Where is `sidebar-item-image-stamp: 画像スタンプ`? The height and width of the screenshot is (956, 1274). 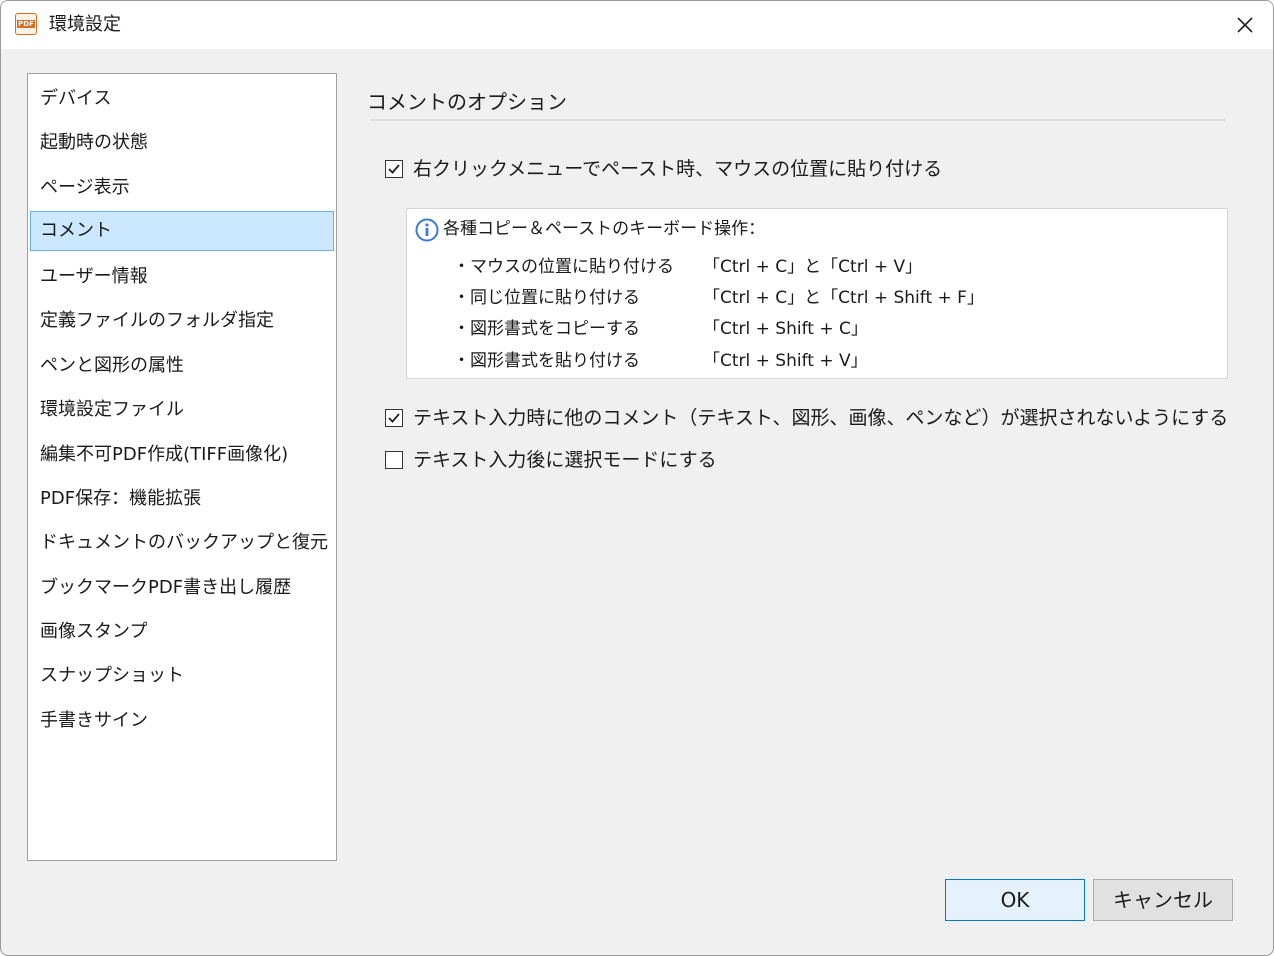 sidebar-item-image-stamp: 画像スタンプ is located at coordinates (182, 632).